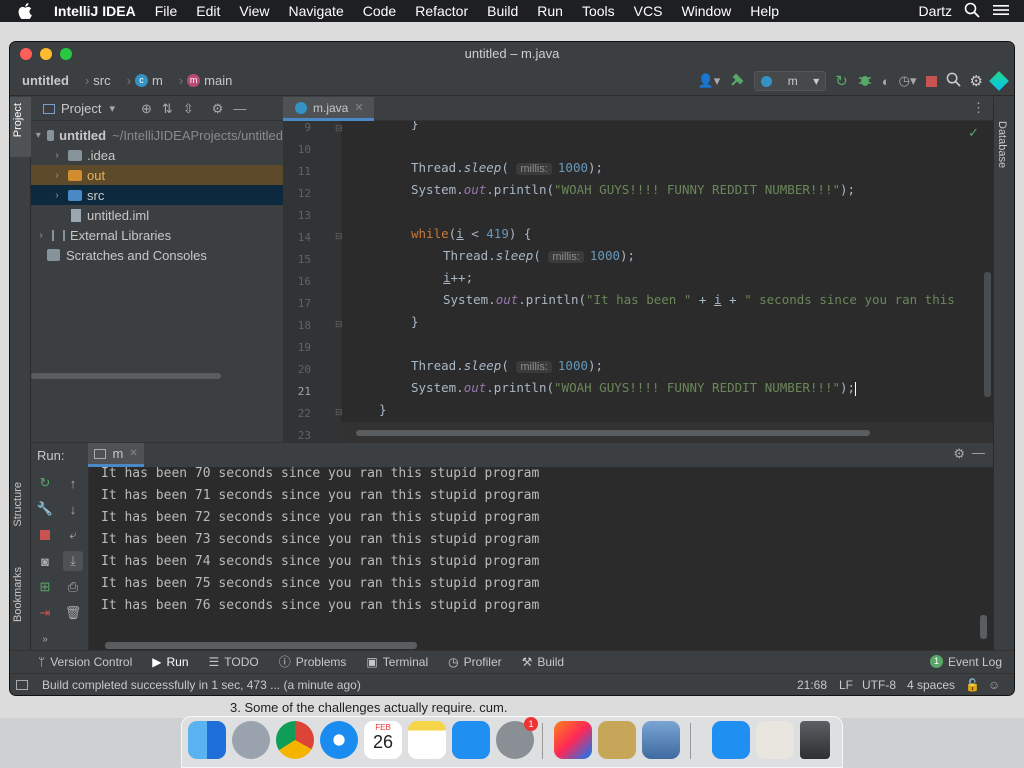 This screenshot has width=1024, height=768. What do you see at coordinates (45, 639) in the screenshot?
I see `more-chevron-icon: »` at bounding box center [45, 639].